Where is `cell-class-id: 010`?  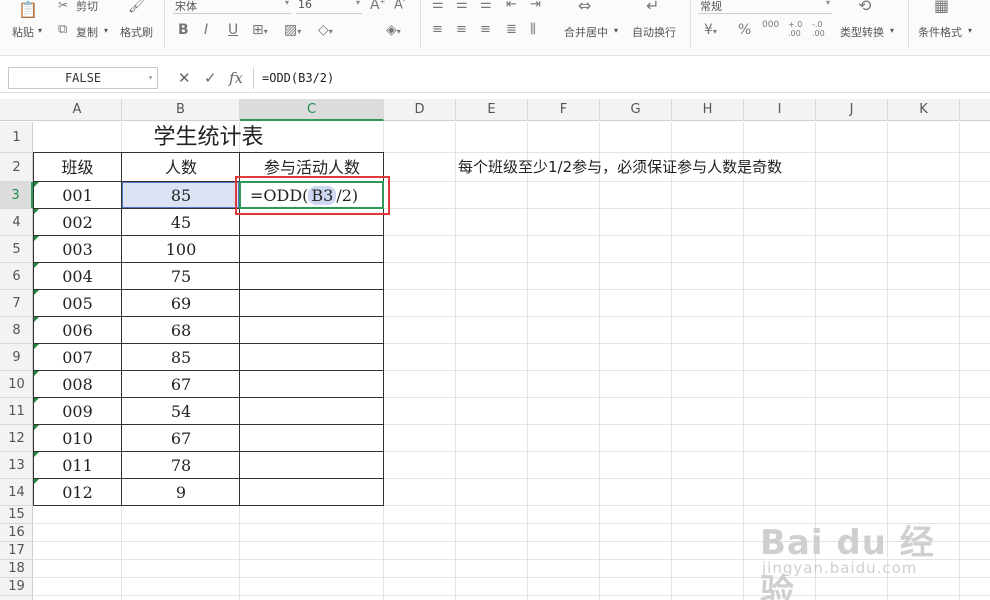
cell-class-id: 010 is located at coordinates (77, 438).